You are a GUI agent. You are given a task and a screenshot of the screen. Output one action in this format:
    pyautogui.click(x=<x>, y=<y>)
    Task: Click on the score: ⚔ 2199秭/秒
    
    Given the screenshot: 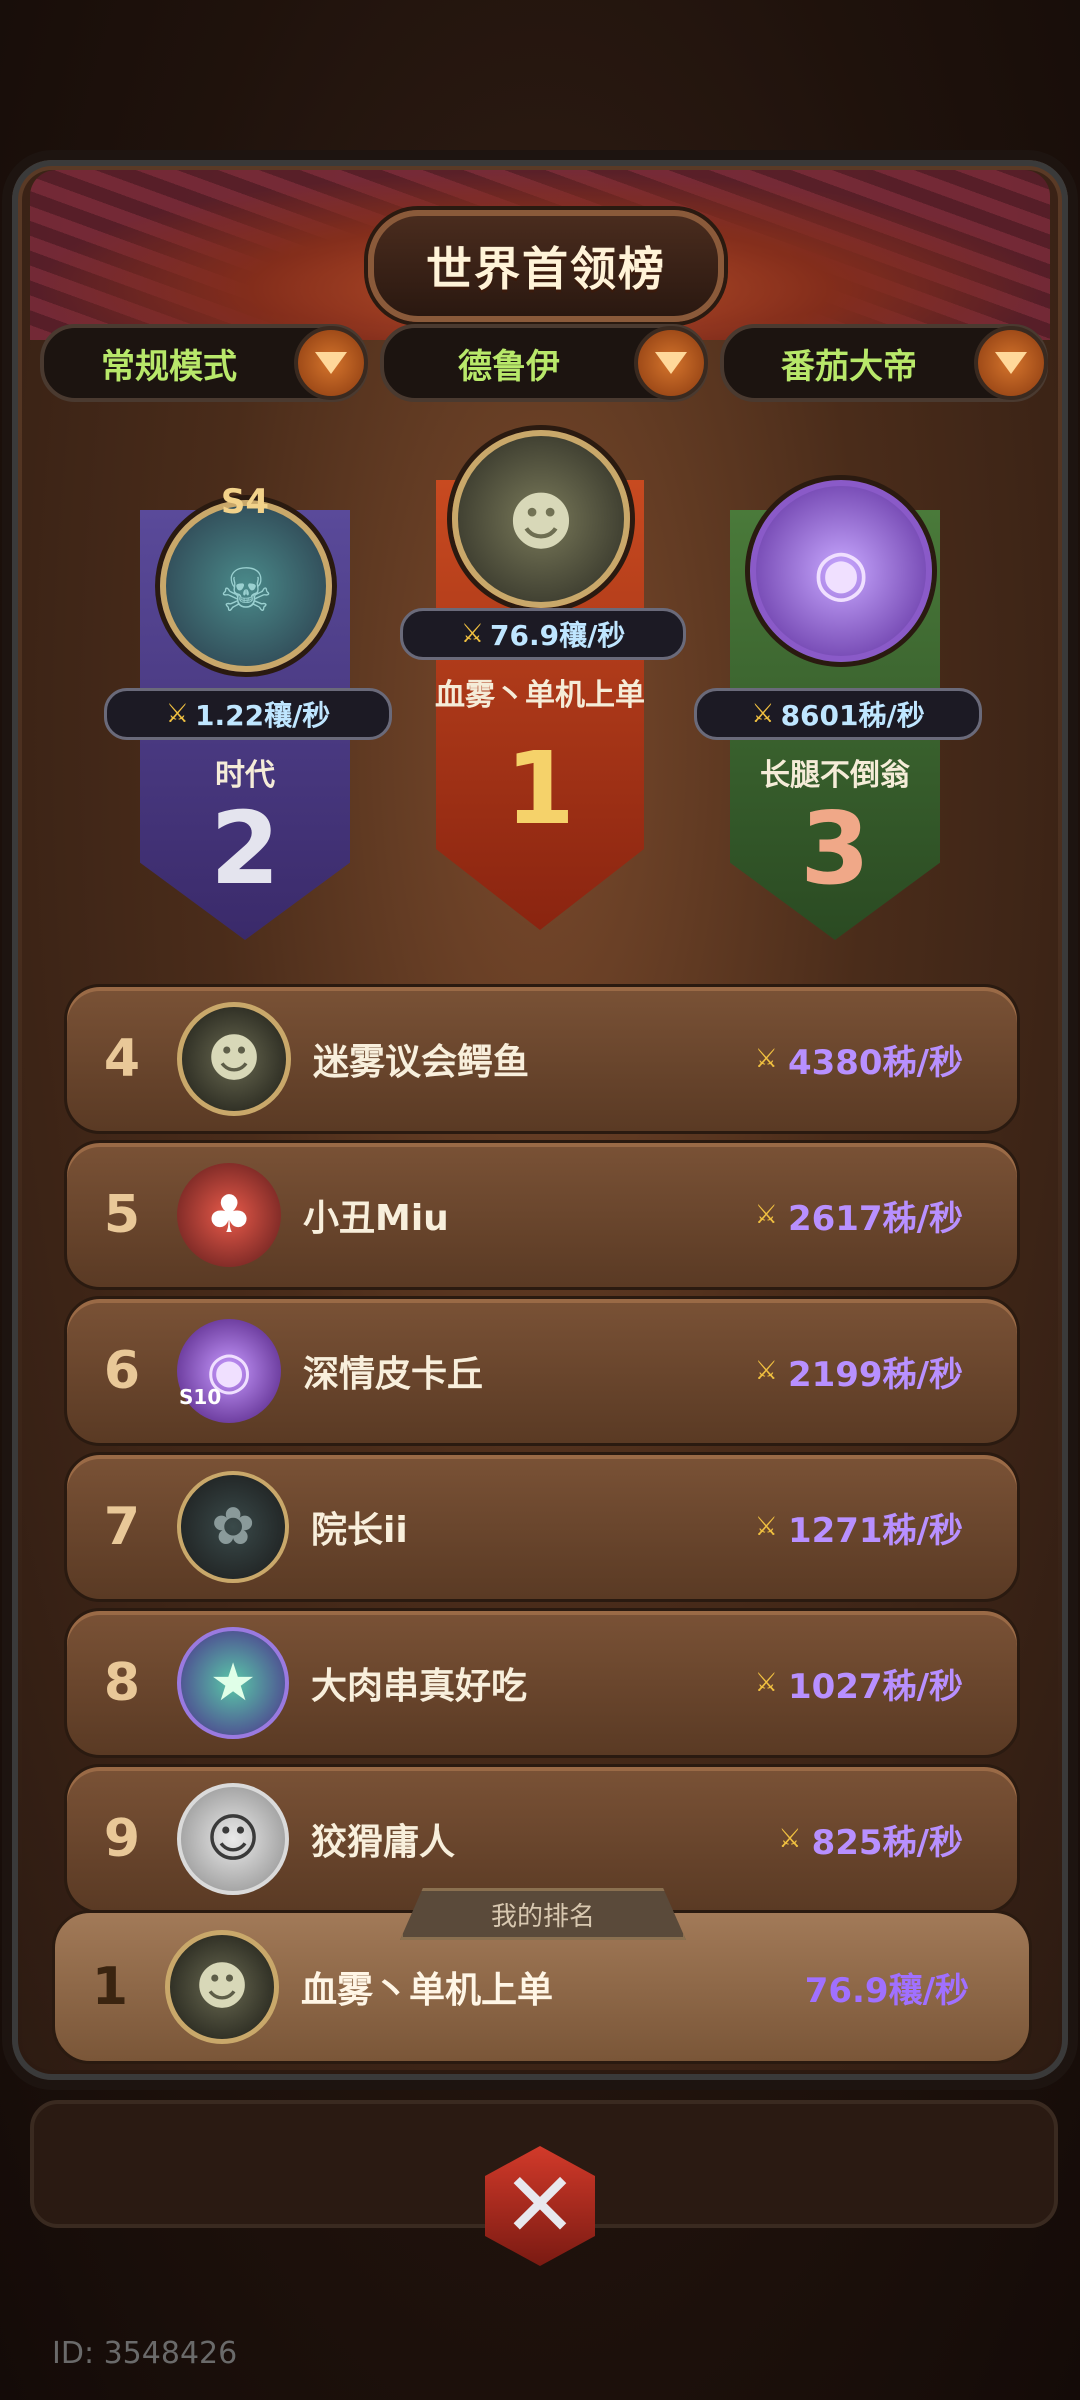 What is the action you would take?
    pyautogui.click(x=859, y=1371)
    